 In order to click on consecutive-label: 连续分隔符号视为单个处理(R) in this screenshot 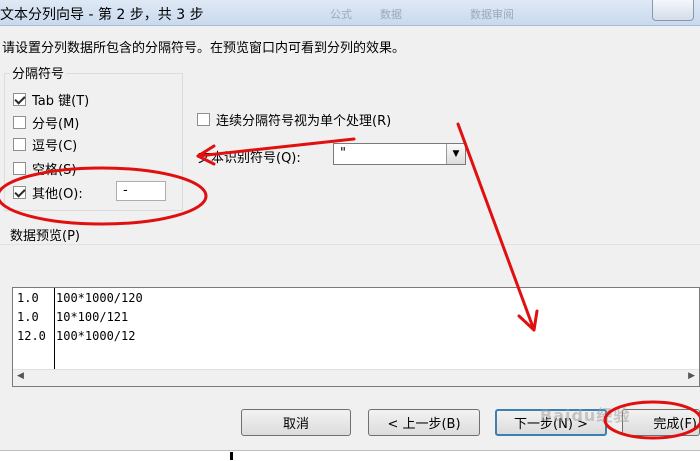, I will do `click(304, 121)`.